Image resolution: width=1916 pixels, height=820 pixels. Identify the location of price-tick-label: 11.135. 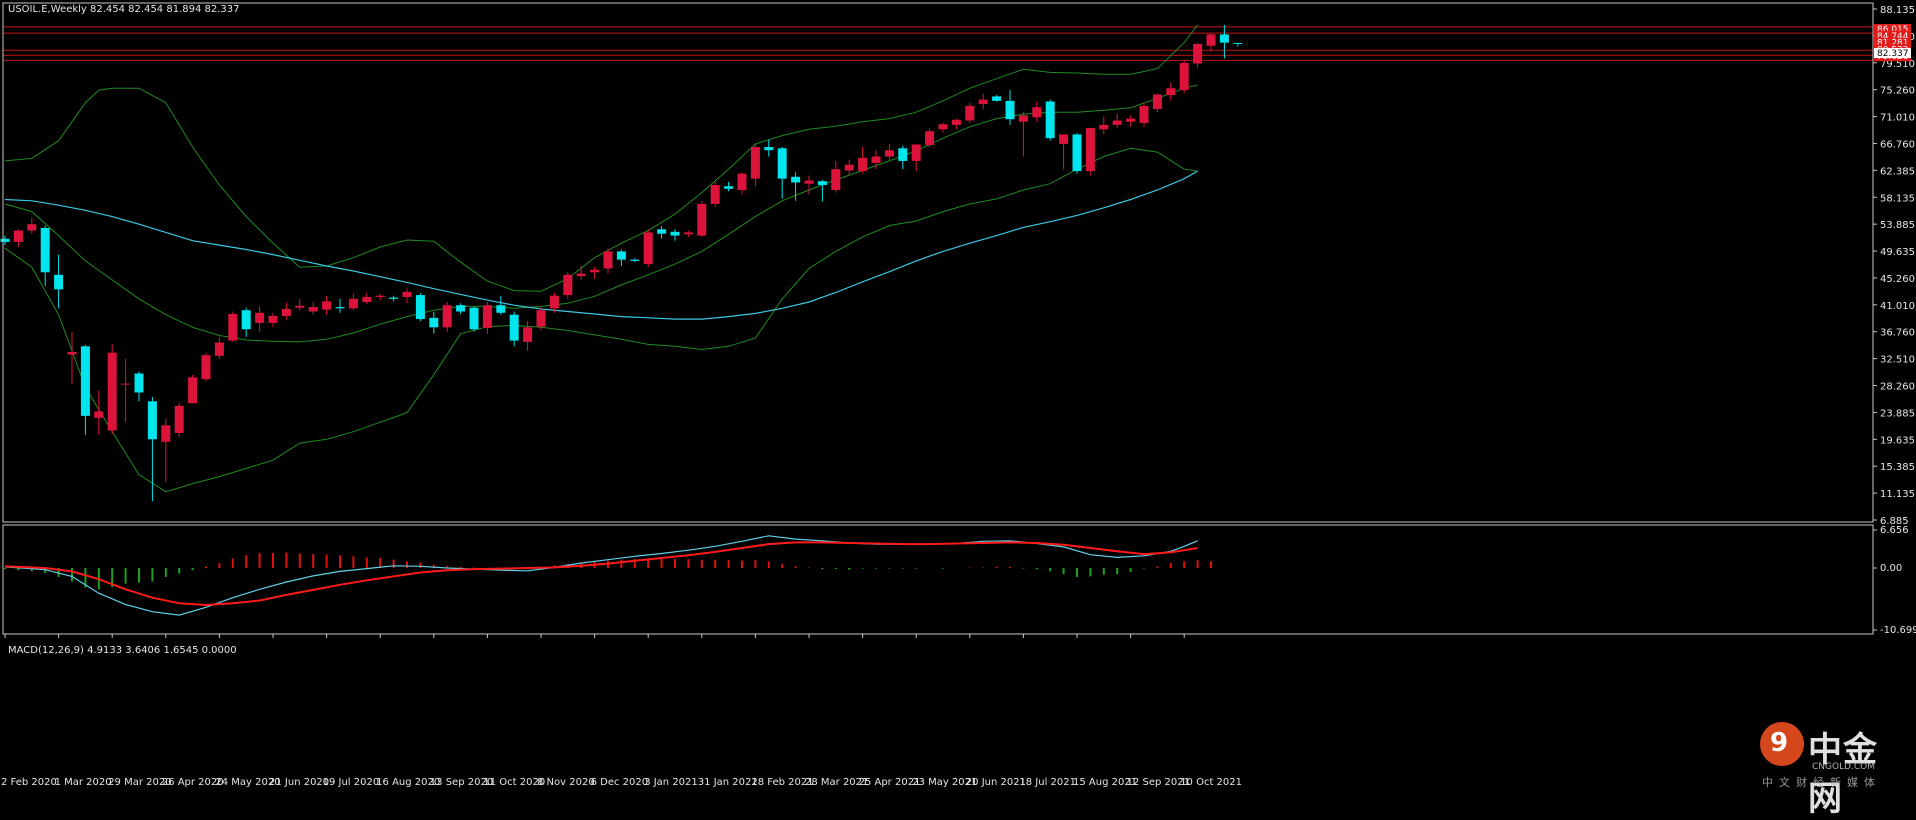
(1897, 494).